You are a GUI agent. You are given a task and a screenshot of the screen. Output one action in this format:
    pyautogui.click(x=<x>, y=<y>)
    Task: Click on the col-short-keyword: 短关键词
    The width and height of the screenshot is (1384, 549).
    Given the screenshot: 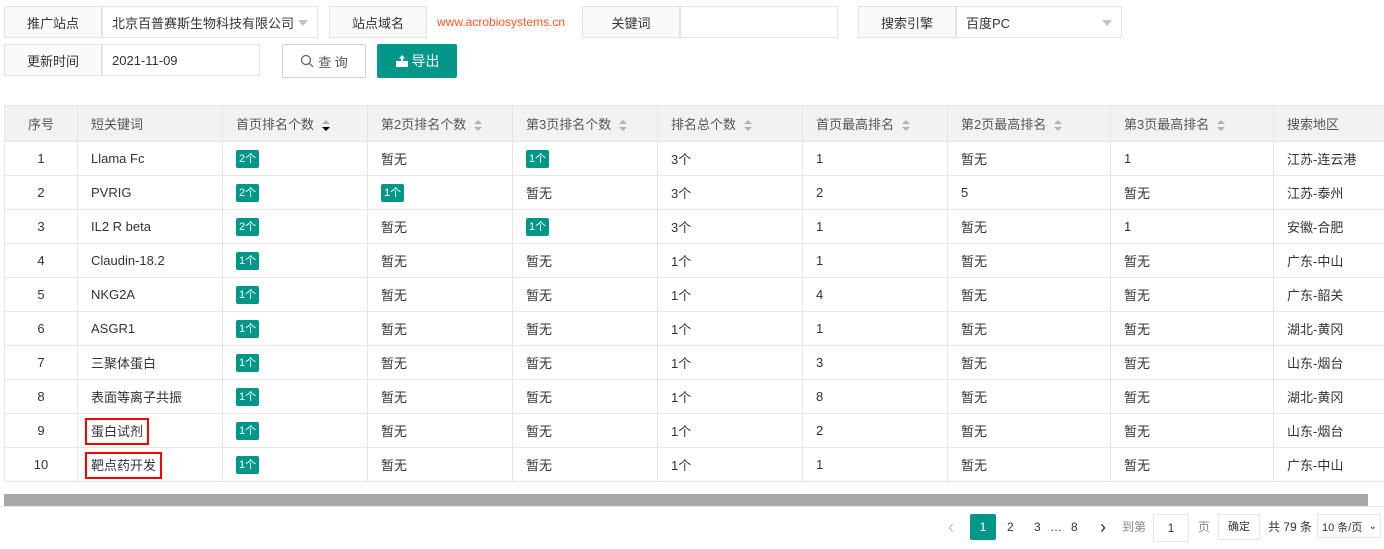 What is the action you would take?
    pyautogui.click(x=150, y=124)
    